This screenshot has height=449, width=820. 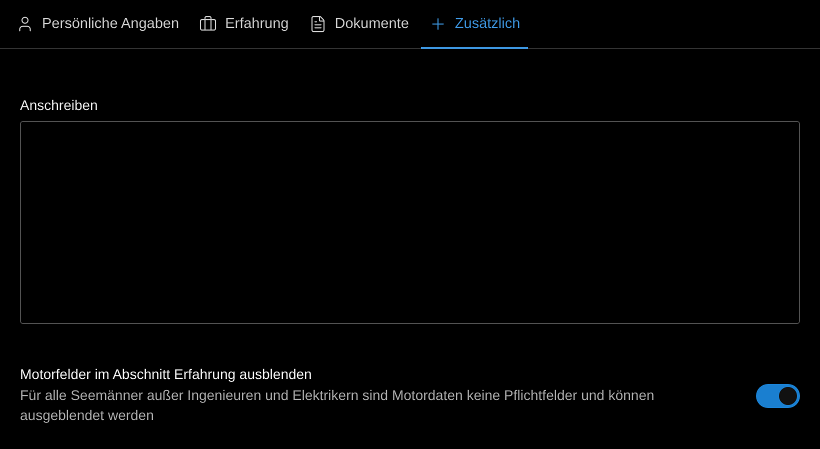 I want to click on field-label: Anschreiben, so click(x=59, y=105).